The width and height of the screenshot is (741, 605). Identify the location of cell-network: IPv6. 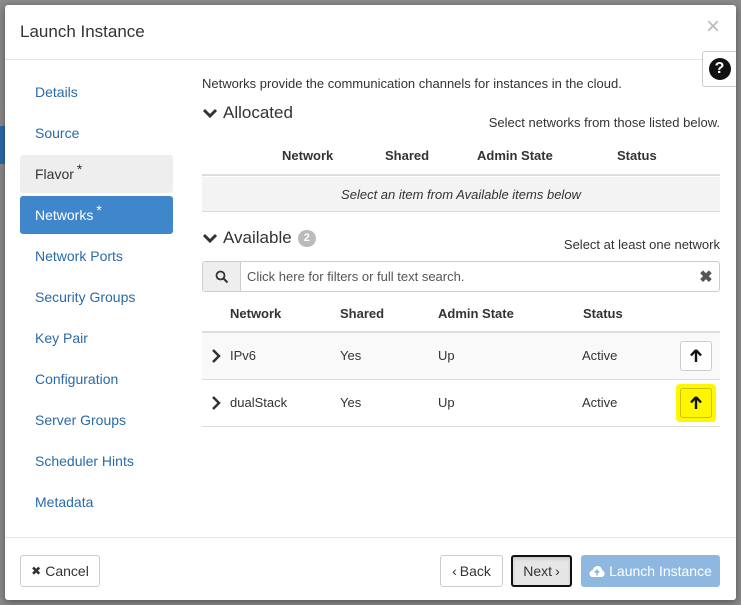
(243, 355).